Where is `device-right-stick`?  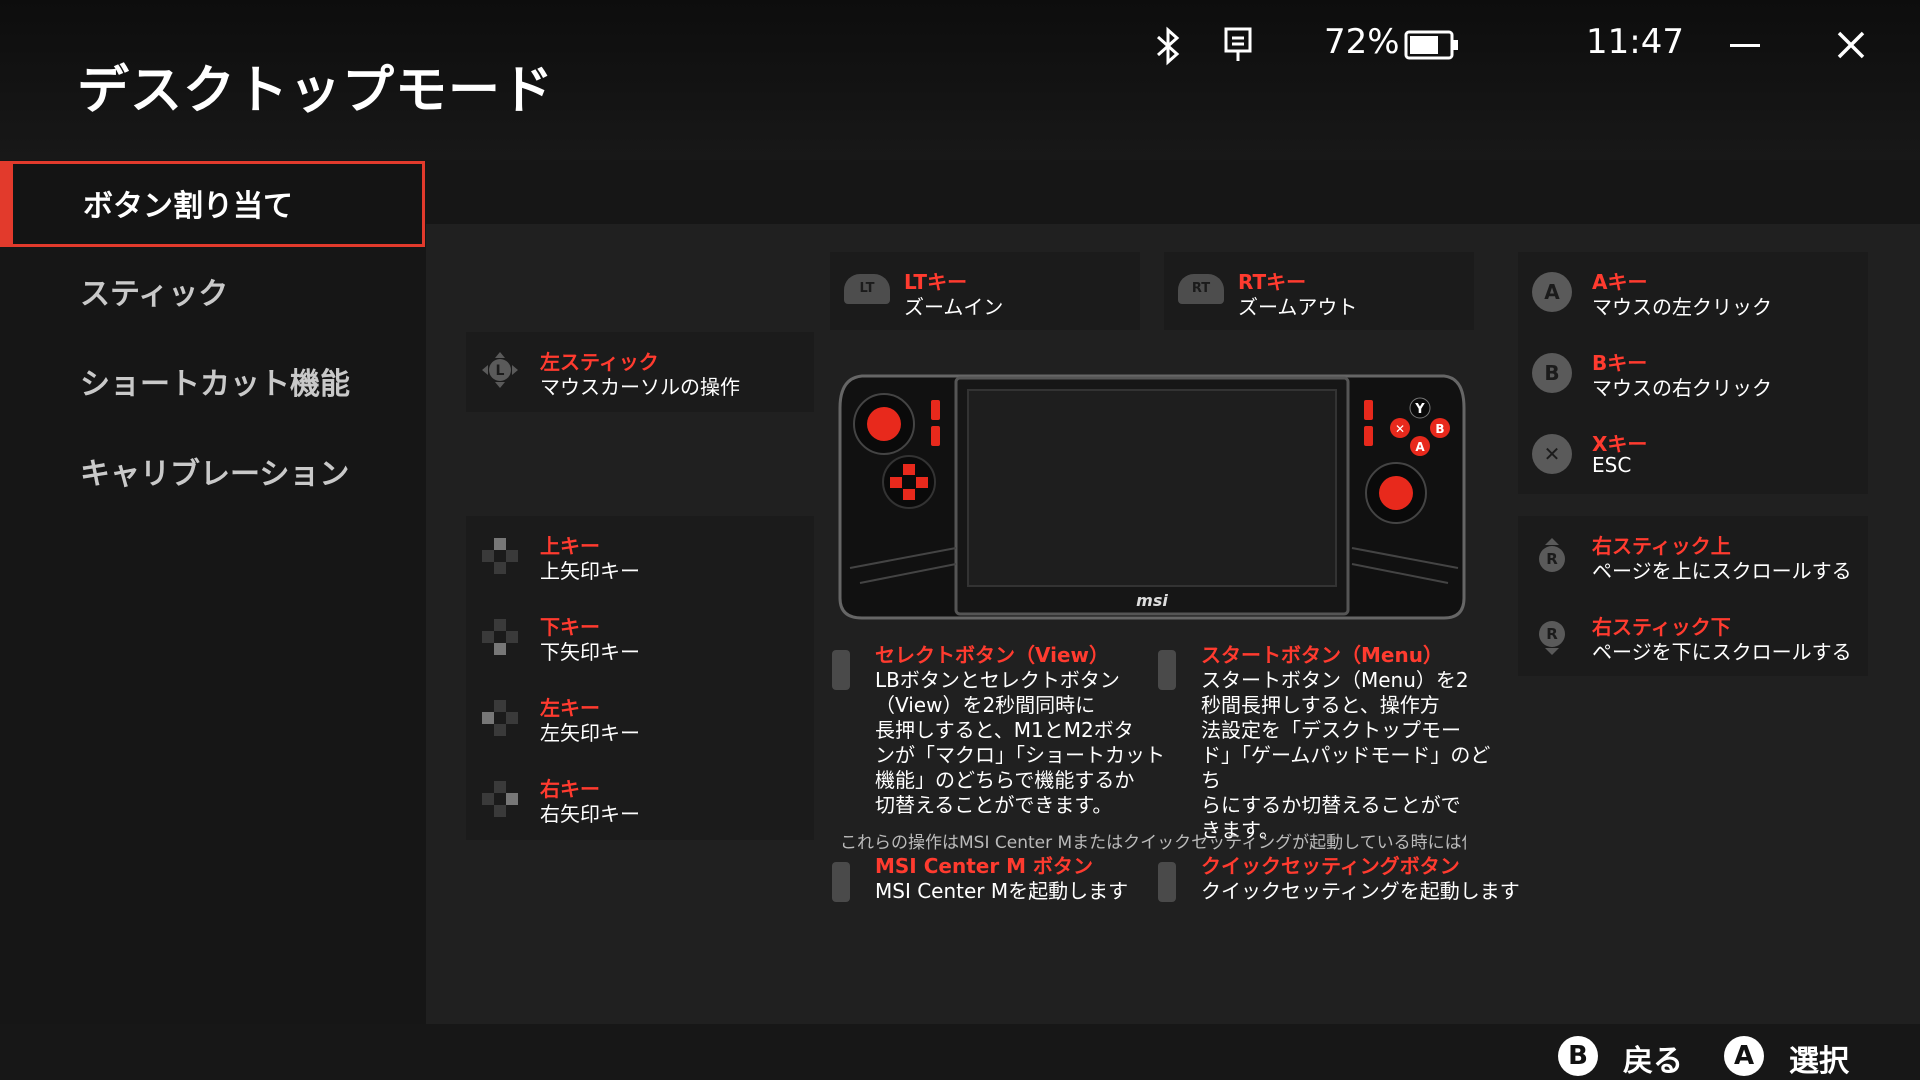
device-right-stick is located at coordinates (1396, 493).